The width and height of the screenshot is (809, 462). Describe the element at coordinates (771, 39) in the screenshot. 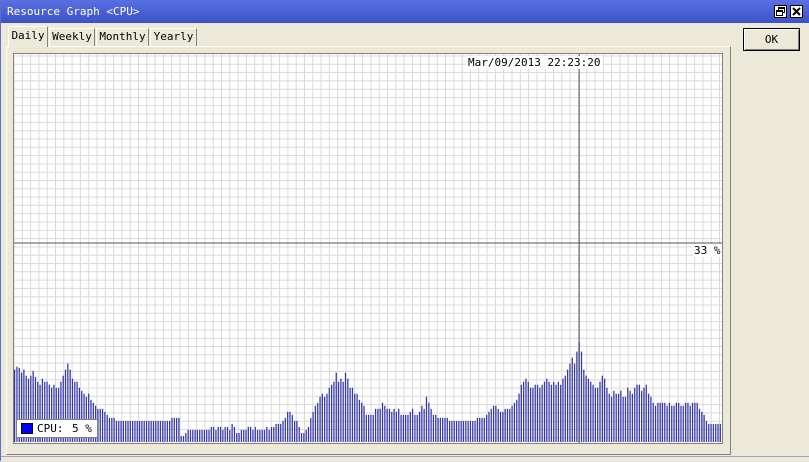

I see `ok-button: OK` at that location.